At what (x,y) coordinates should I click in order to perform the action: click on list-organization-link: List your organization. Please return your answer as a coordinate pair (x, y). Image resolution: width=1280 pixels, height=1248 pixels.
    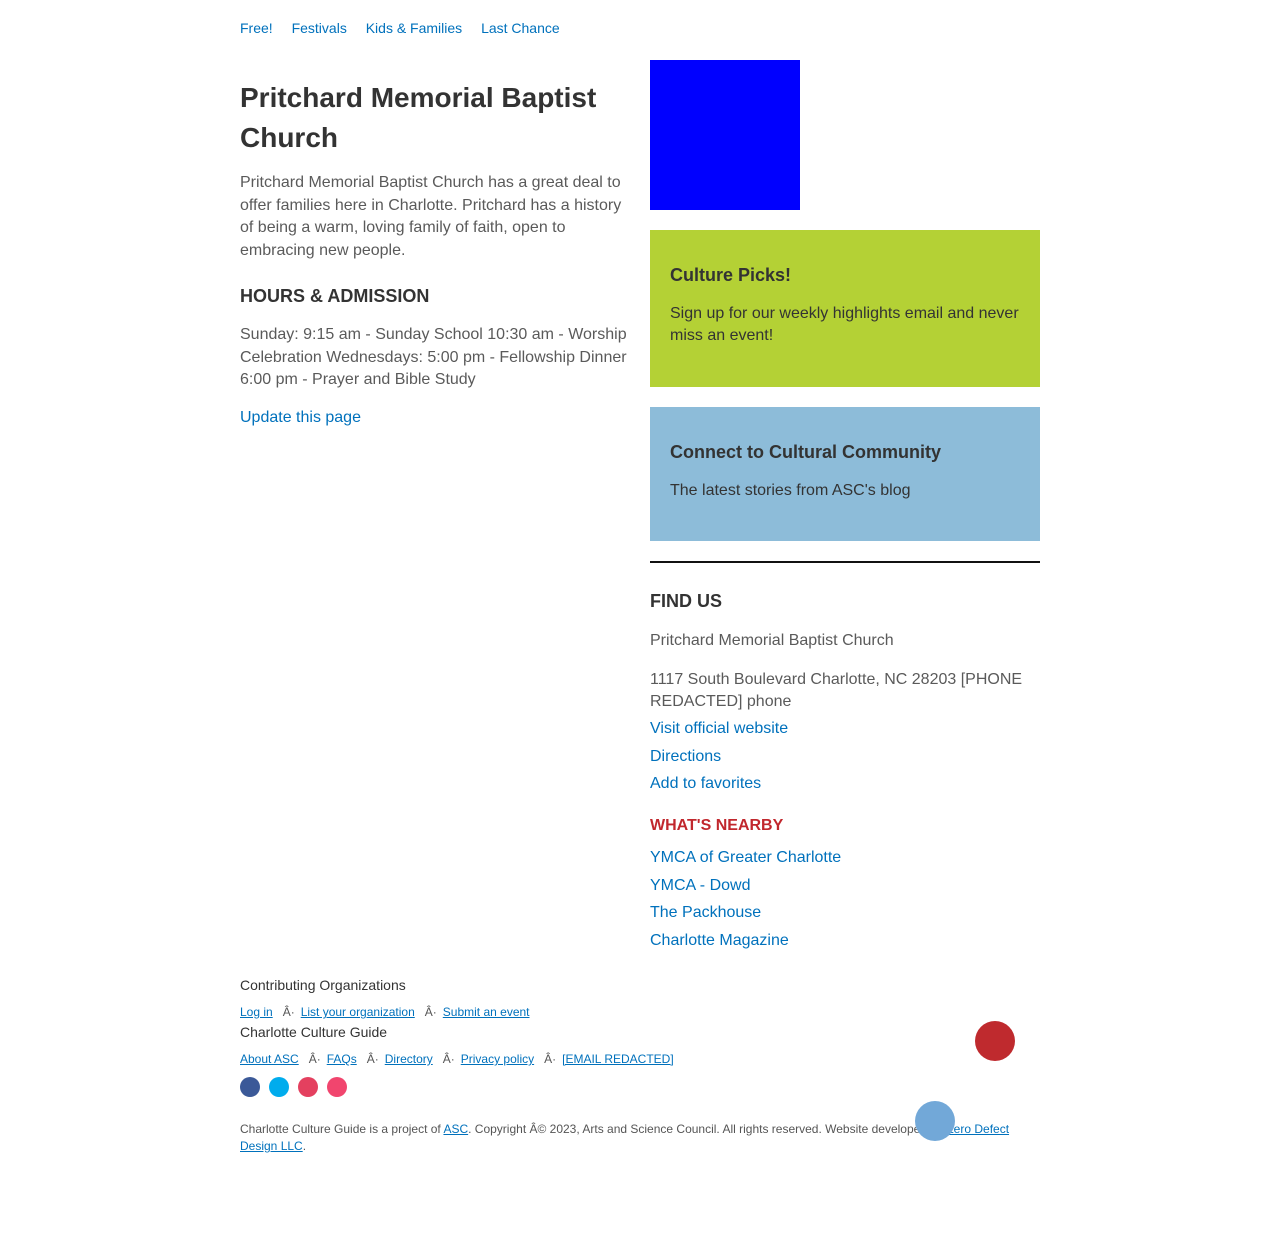
    Looking at the image, I should click on (358, 1012).